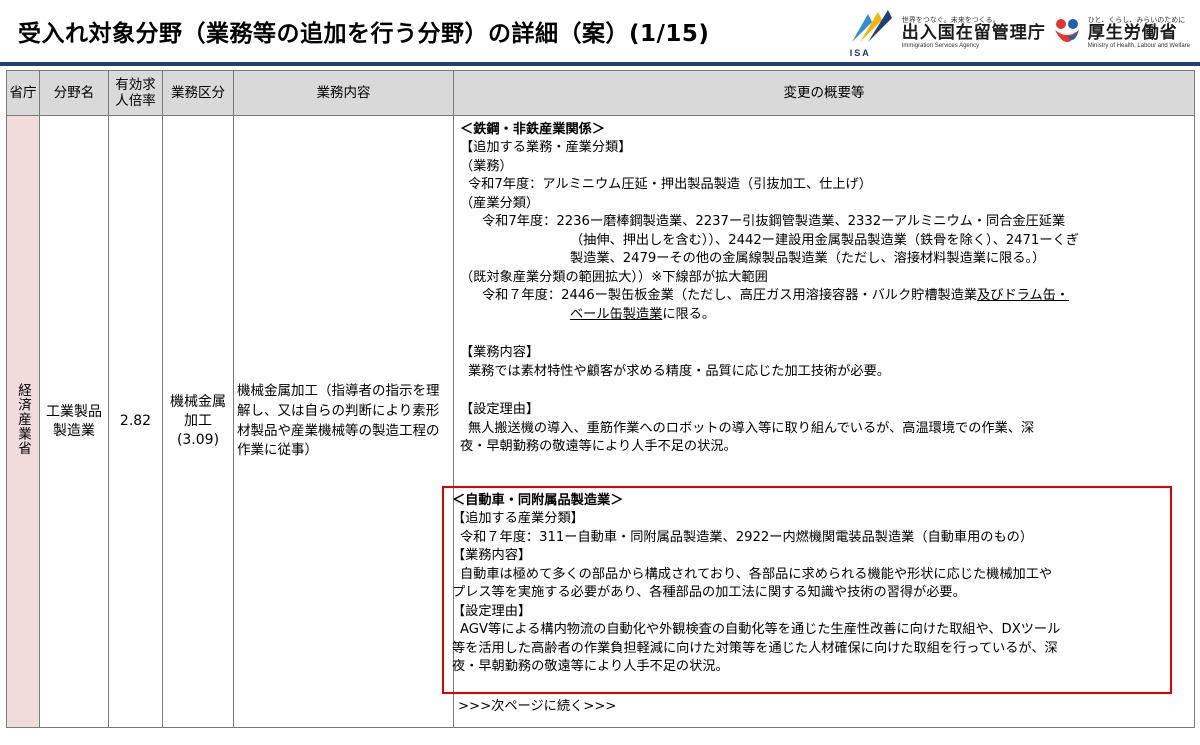 The width and height of the screenshot is (1200, 745). I want to click on mhlw-name: 厚生労働省, so click(1132, 33).